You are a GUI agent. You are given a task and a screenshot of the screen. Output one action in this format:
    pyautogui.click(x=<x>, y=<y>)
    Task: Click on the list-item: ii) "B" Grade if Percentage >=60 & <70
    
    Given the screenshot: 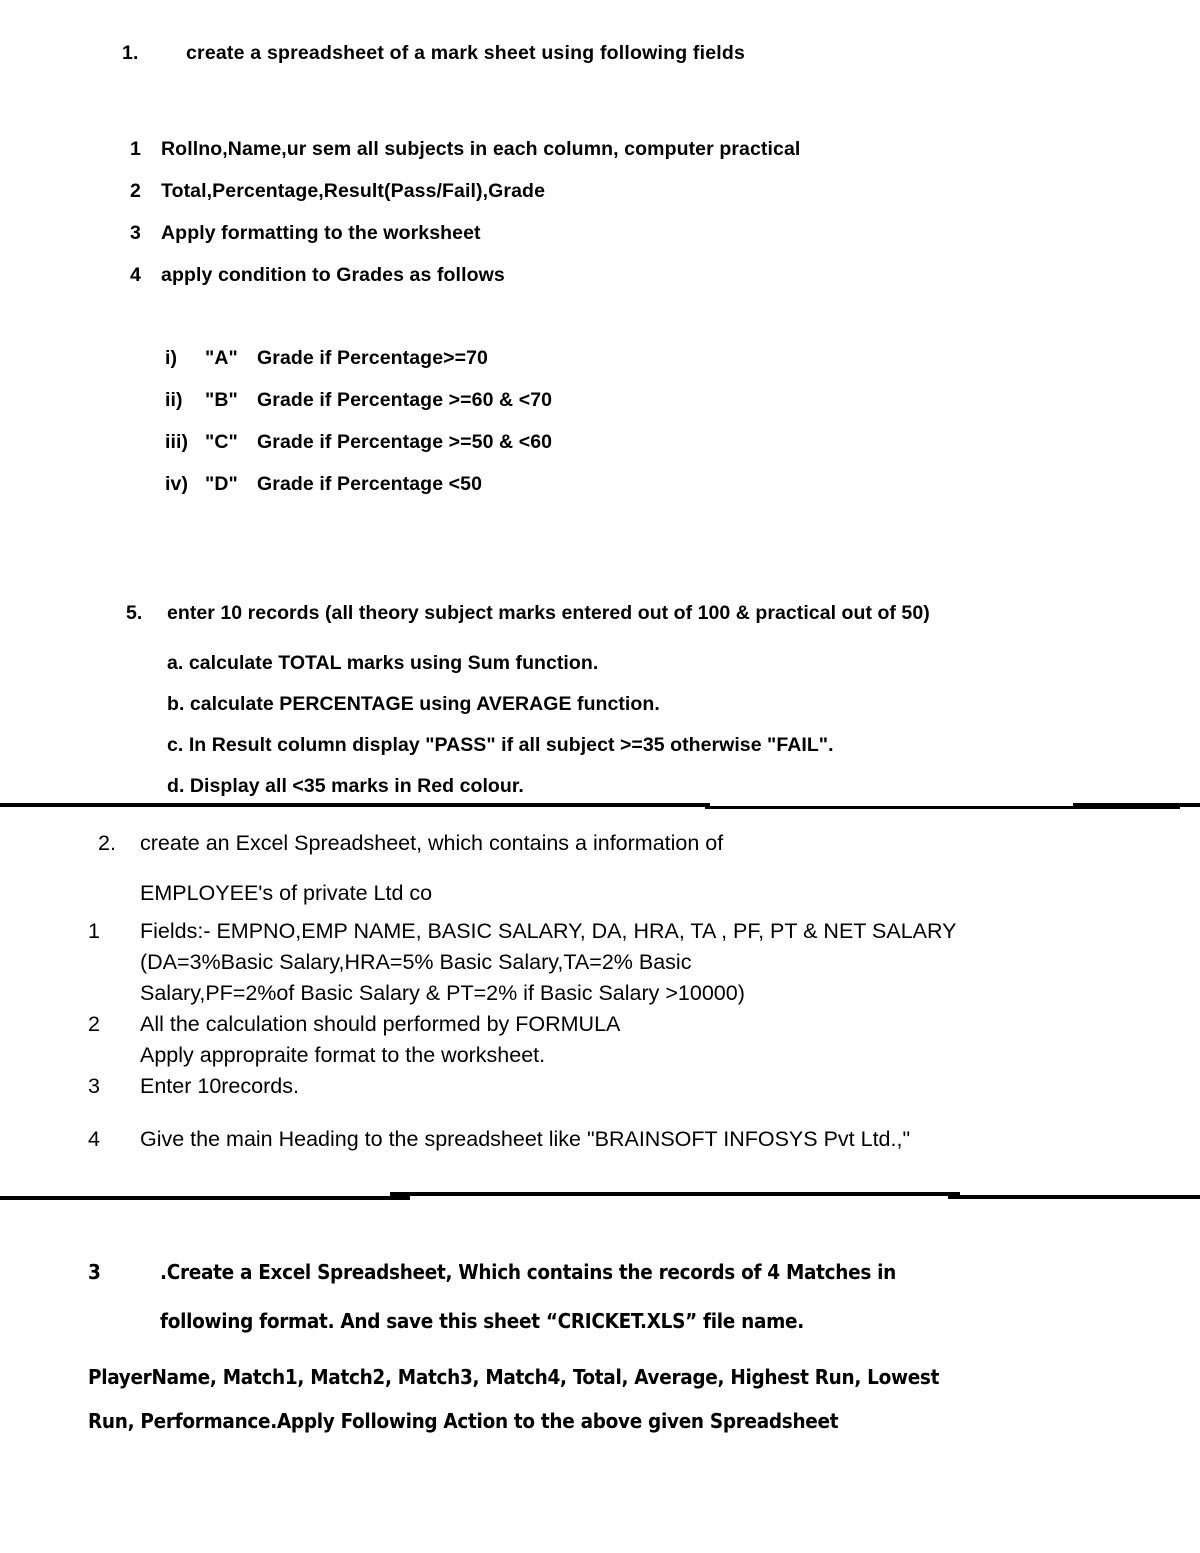 What is the action you would take?
    pyautogui.click(x=615, y=410)
    